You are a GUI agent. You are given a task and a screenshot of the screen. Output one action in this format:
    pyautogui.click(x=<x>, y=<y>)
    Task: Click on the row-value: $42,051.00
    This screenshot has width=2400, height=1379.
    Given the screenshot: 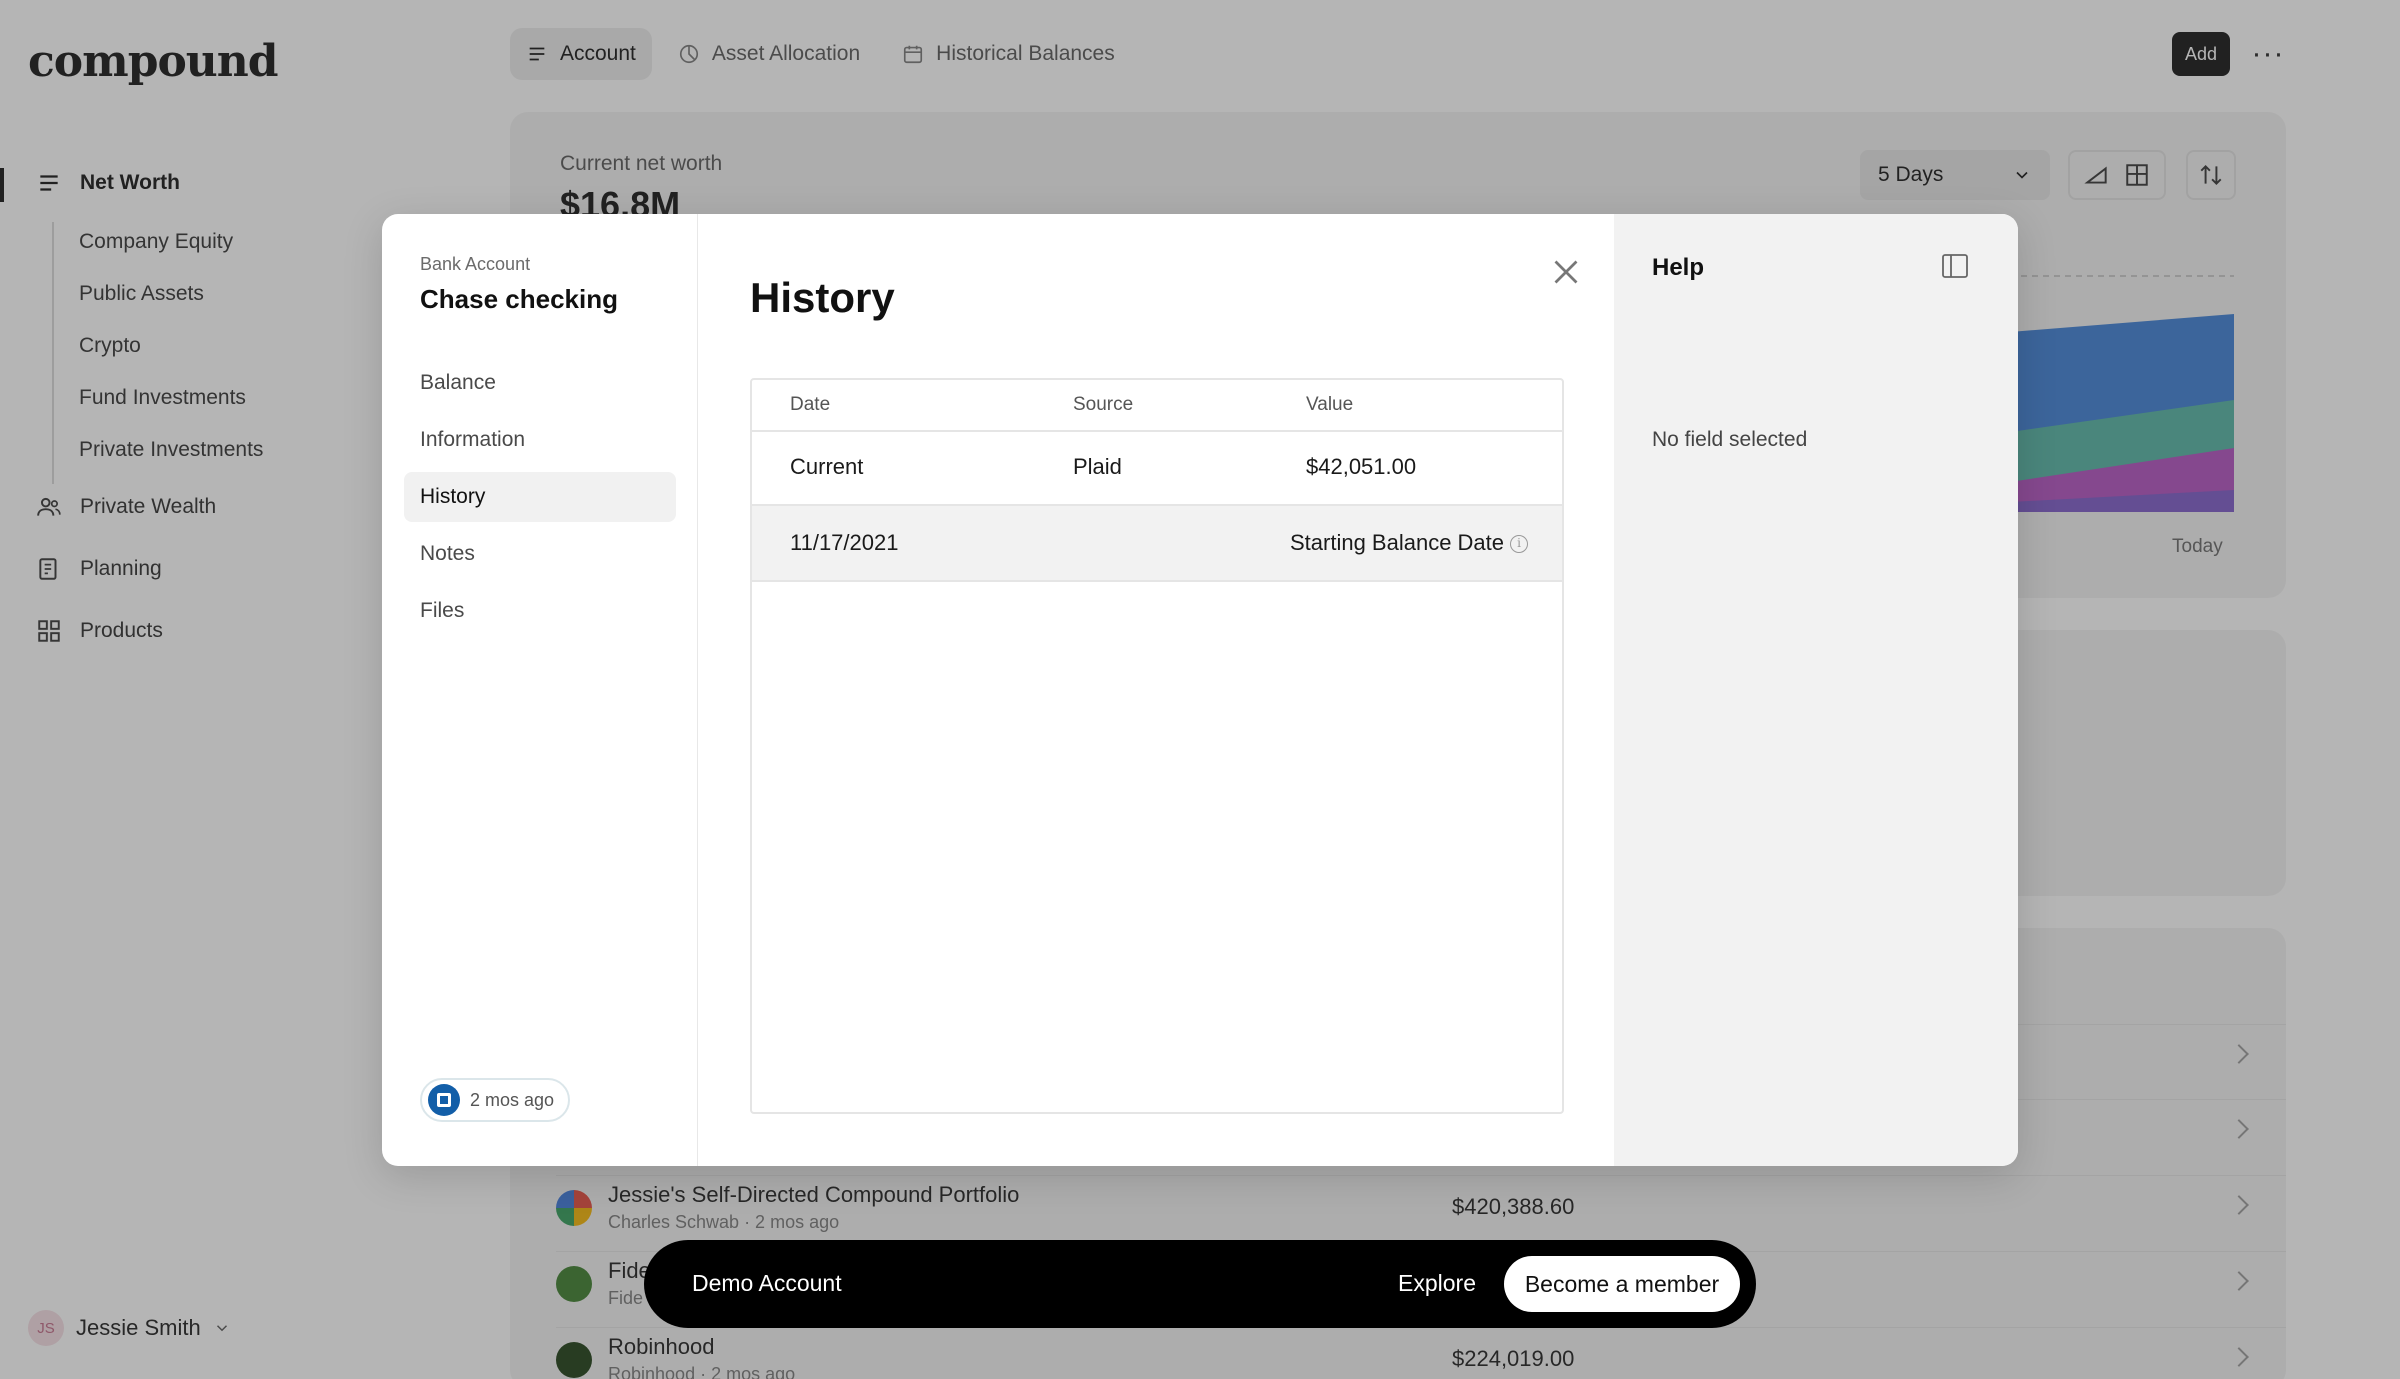 What is the action you would take?
    pyautogui.click(x=1361, y=467)
    